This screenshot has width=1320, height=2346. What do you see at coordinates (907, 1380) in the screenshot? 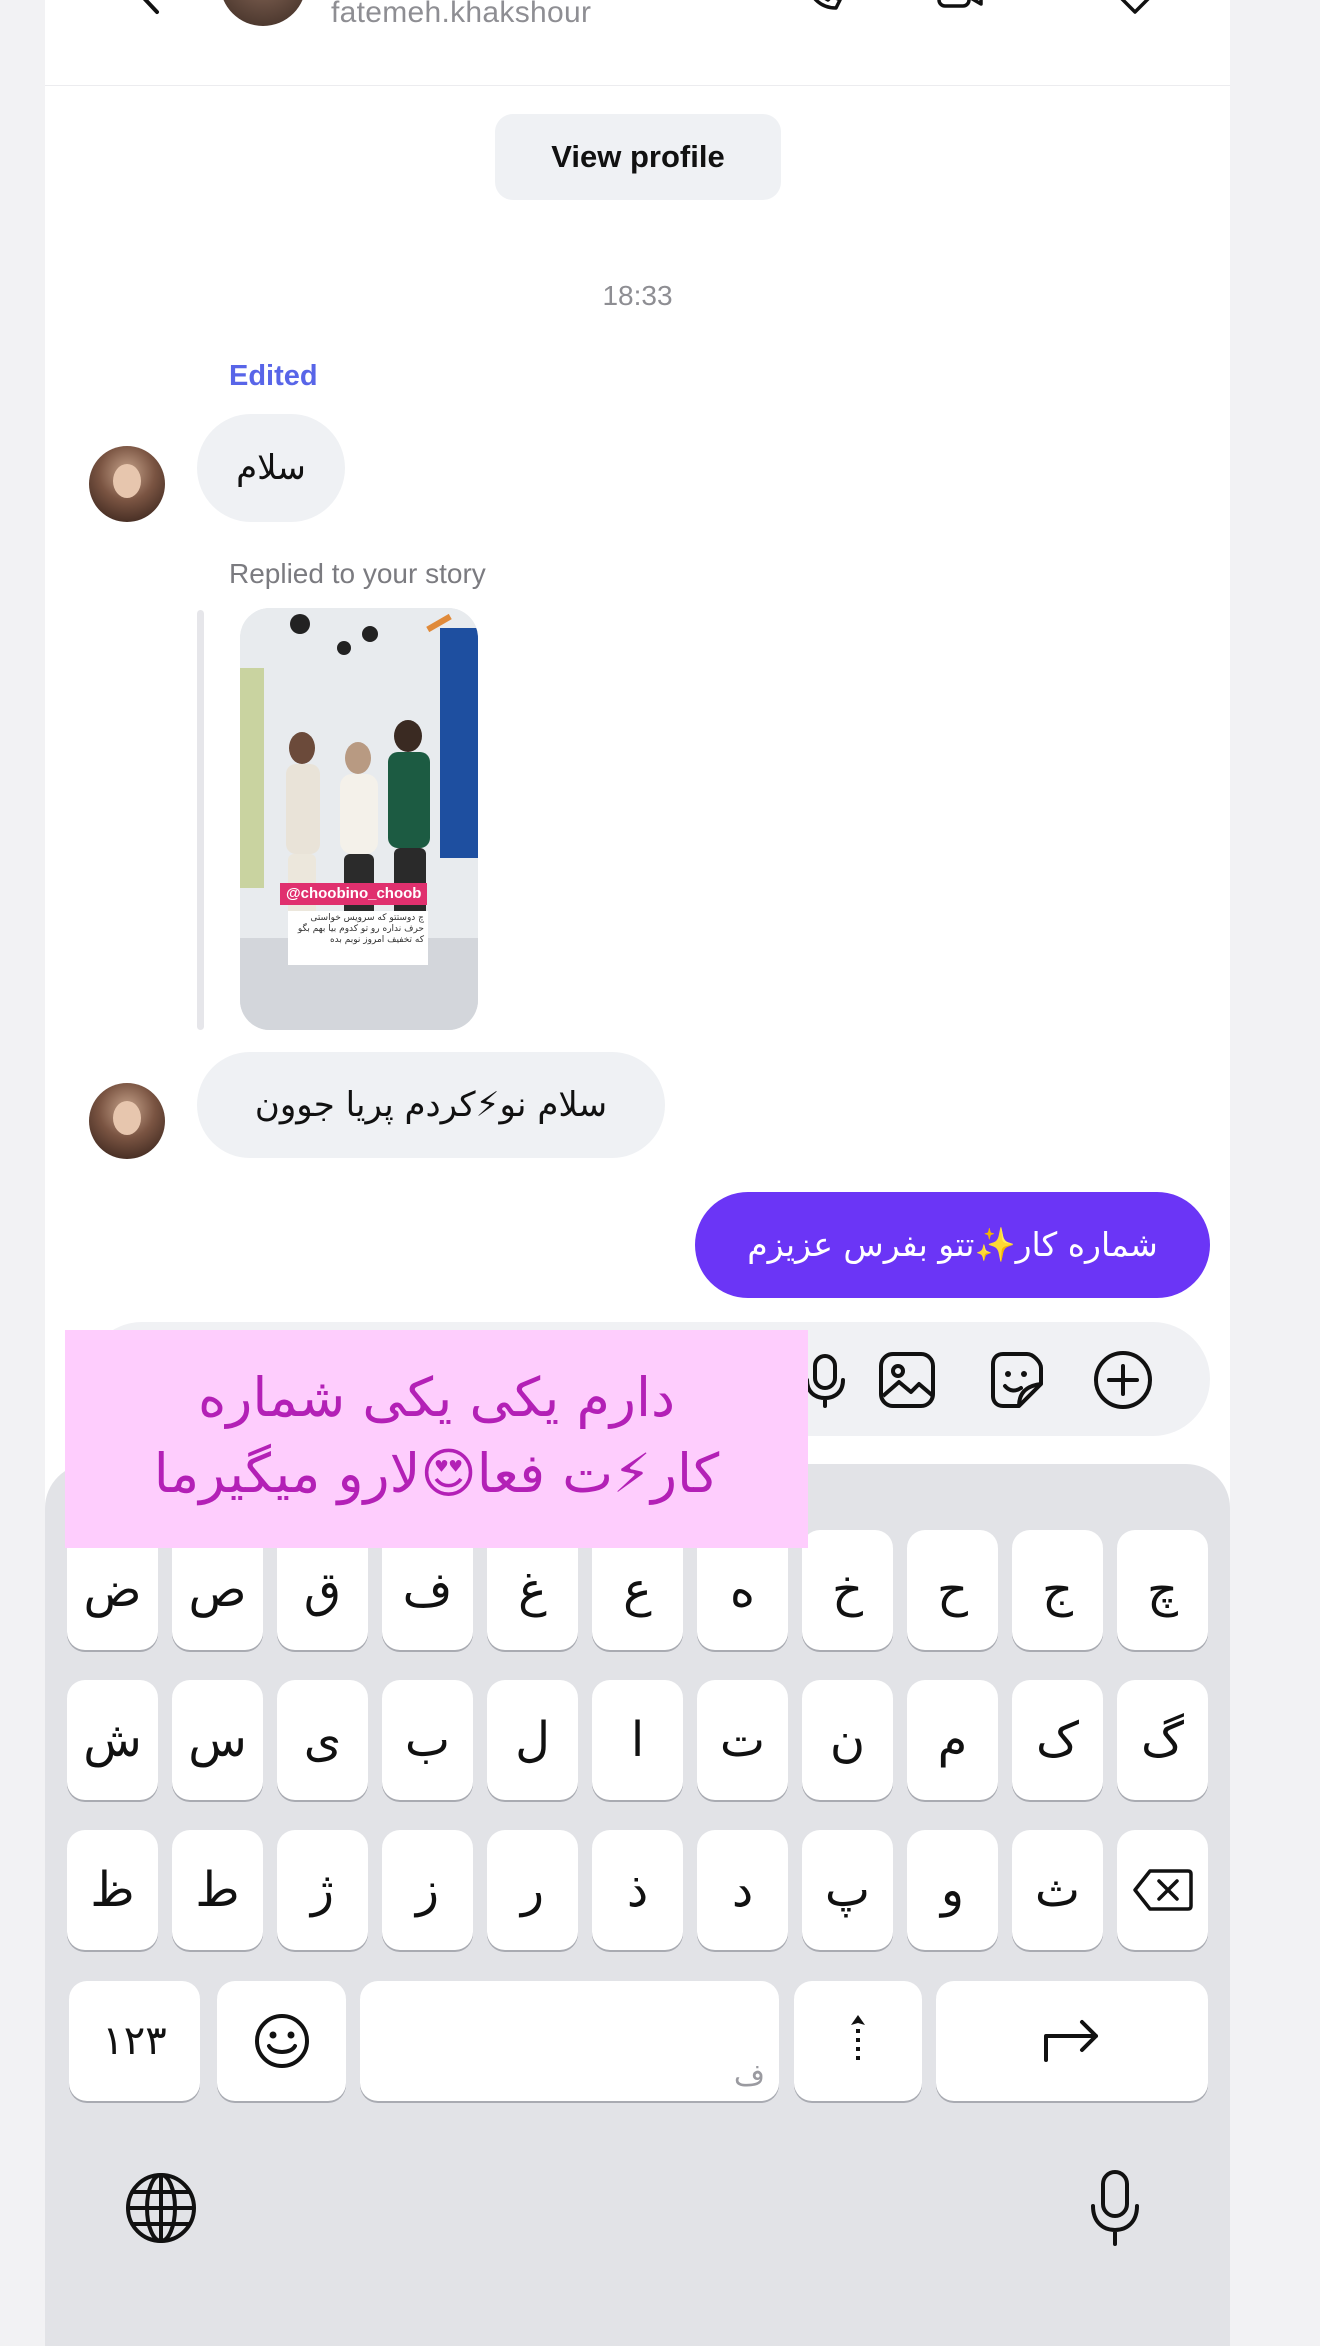
I see `gallery-icon` at bounding box center [907, 1380].